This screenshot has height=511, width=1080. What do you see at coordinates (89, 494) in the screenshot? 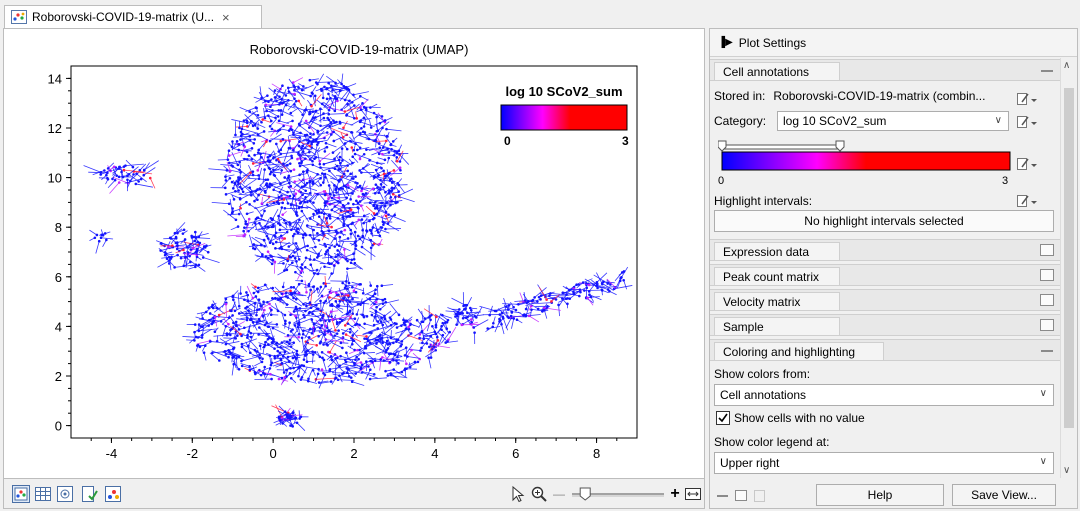
I see `checklist-icon` at bounding box center [89, 494].